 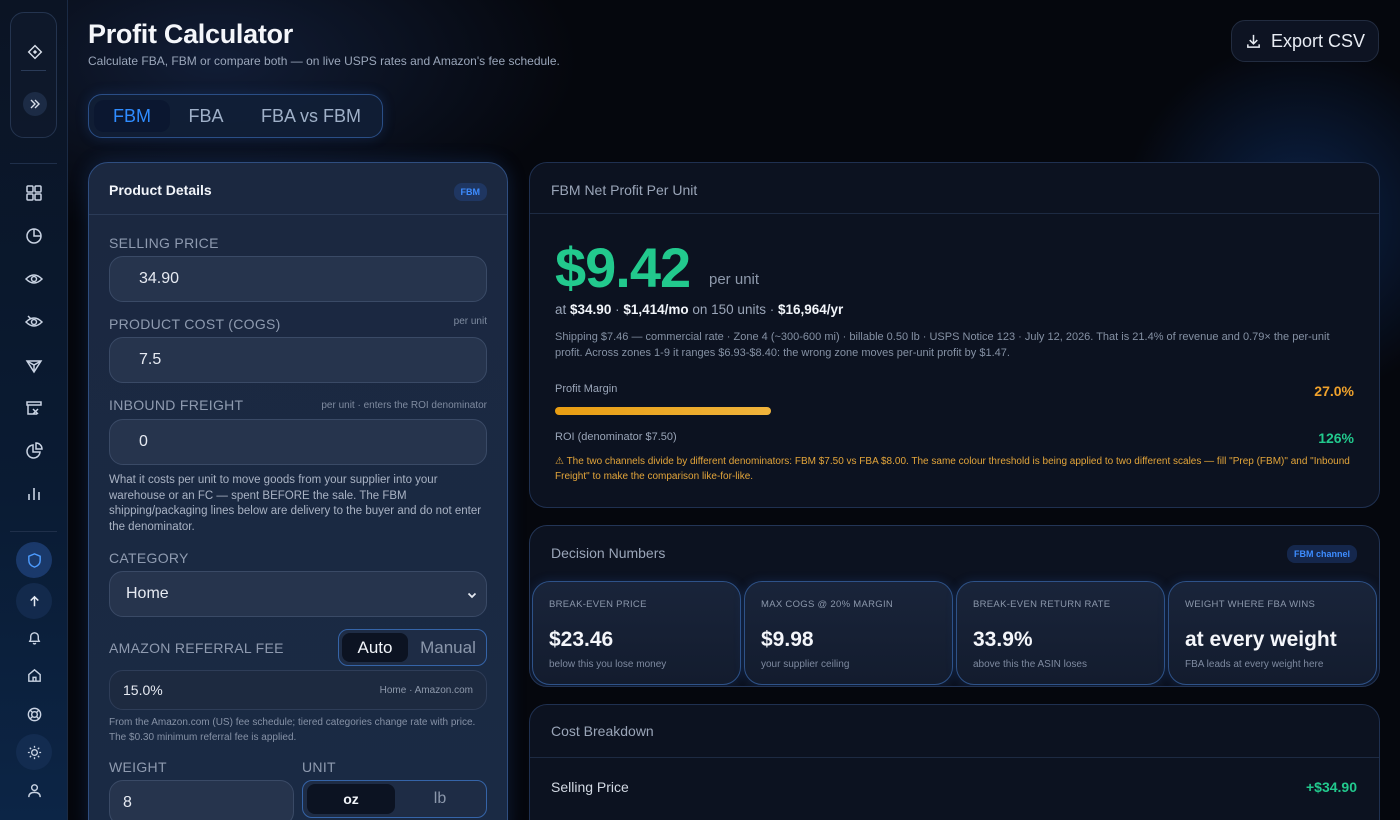 What do you see at coordinates (34, 52) in the screenshot?
I see `diamond-icon` at bounding box center [34, 52].